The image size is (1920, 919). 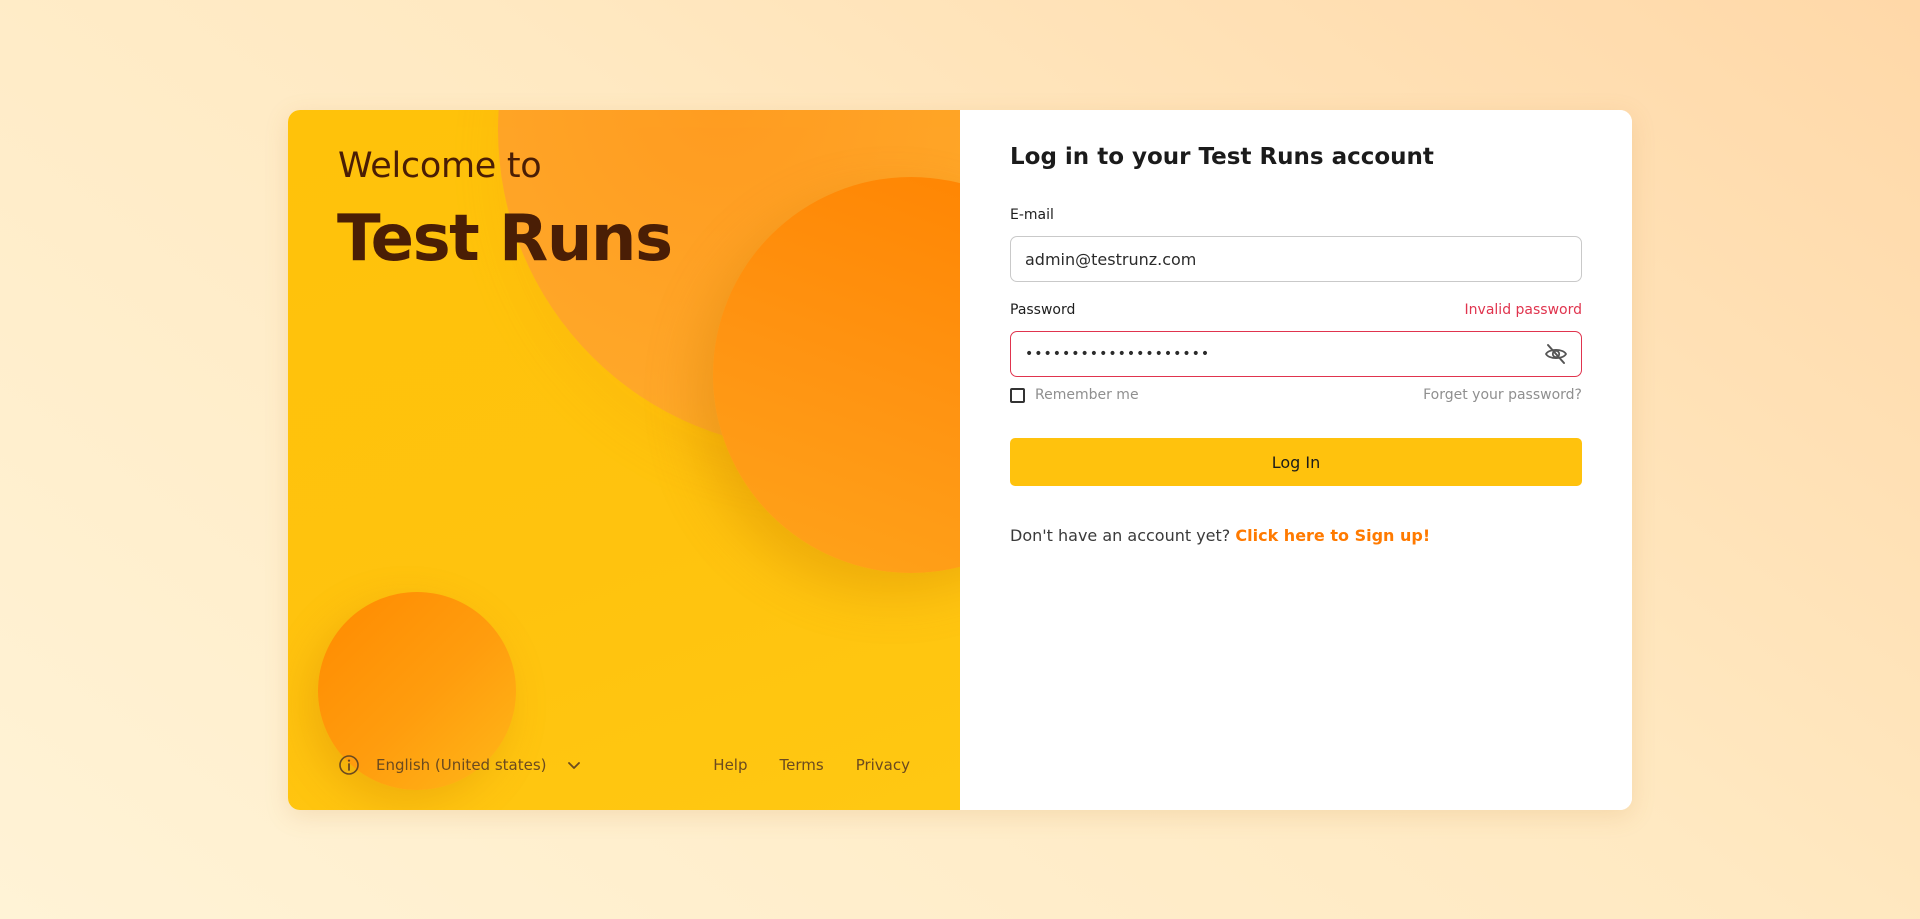 I want to click on terms-link: Terms, so click(x=802, y=765).